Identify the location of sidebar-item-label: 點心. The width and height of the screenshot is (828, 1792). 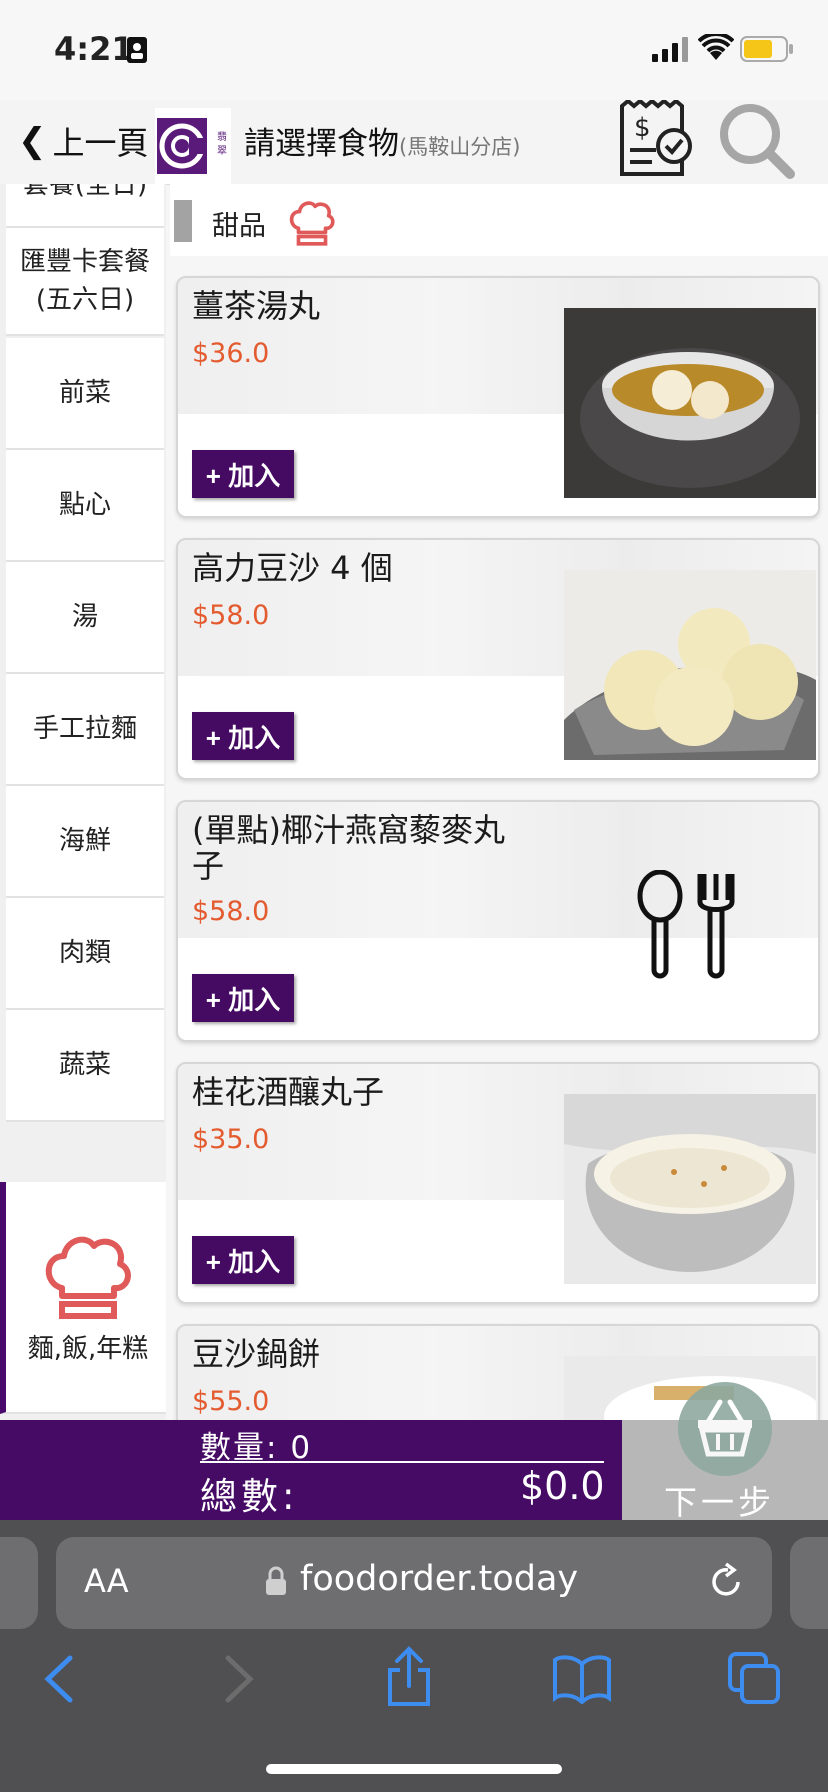
(84, 505).